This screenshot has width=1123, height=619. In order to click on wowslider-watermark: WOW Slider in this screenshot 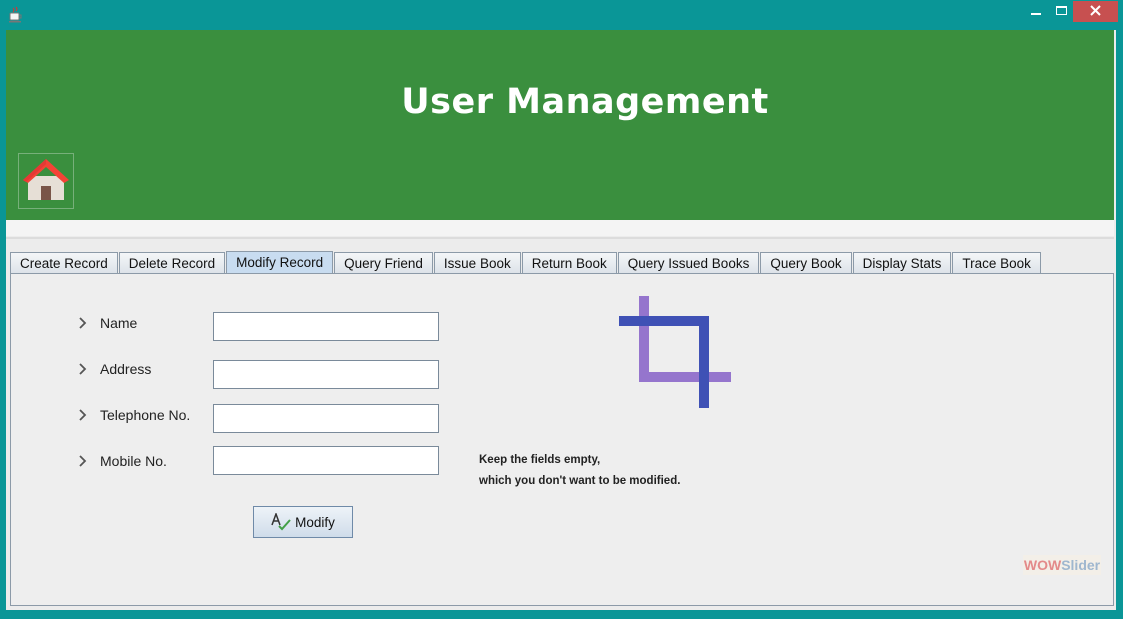, I will do `click(1062, 565)`.